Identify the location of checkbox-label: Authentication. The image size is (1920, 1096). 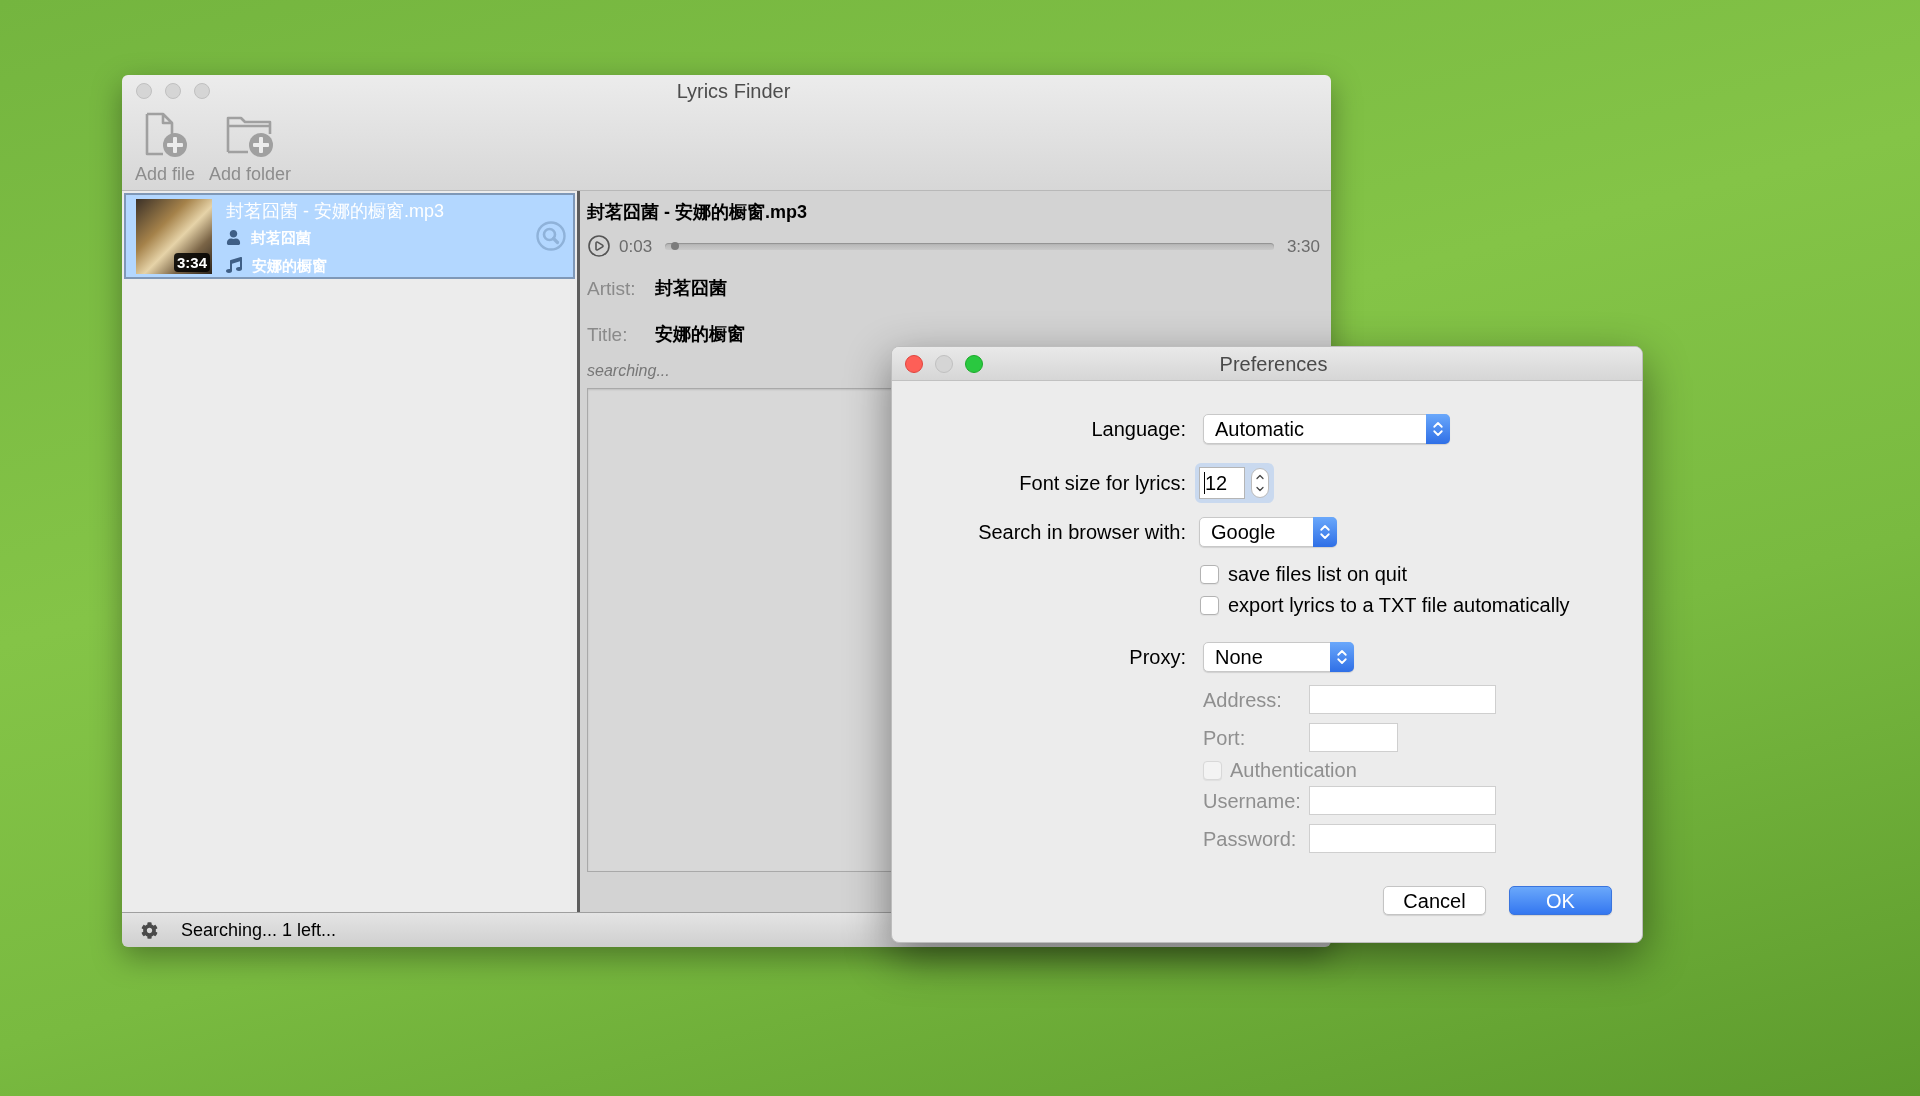
(1293, 770).